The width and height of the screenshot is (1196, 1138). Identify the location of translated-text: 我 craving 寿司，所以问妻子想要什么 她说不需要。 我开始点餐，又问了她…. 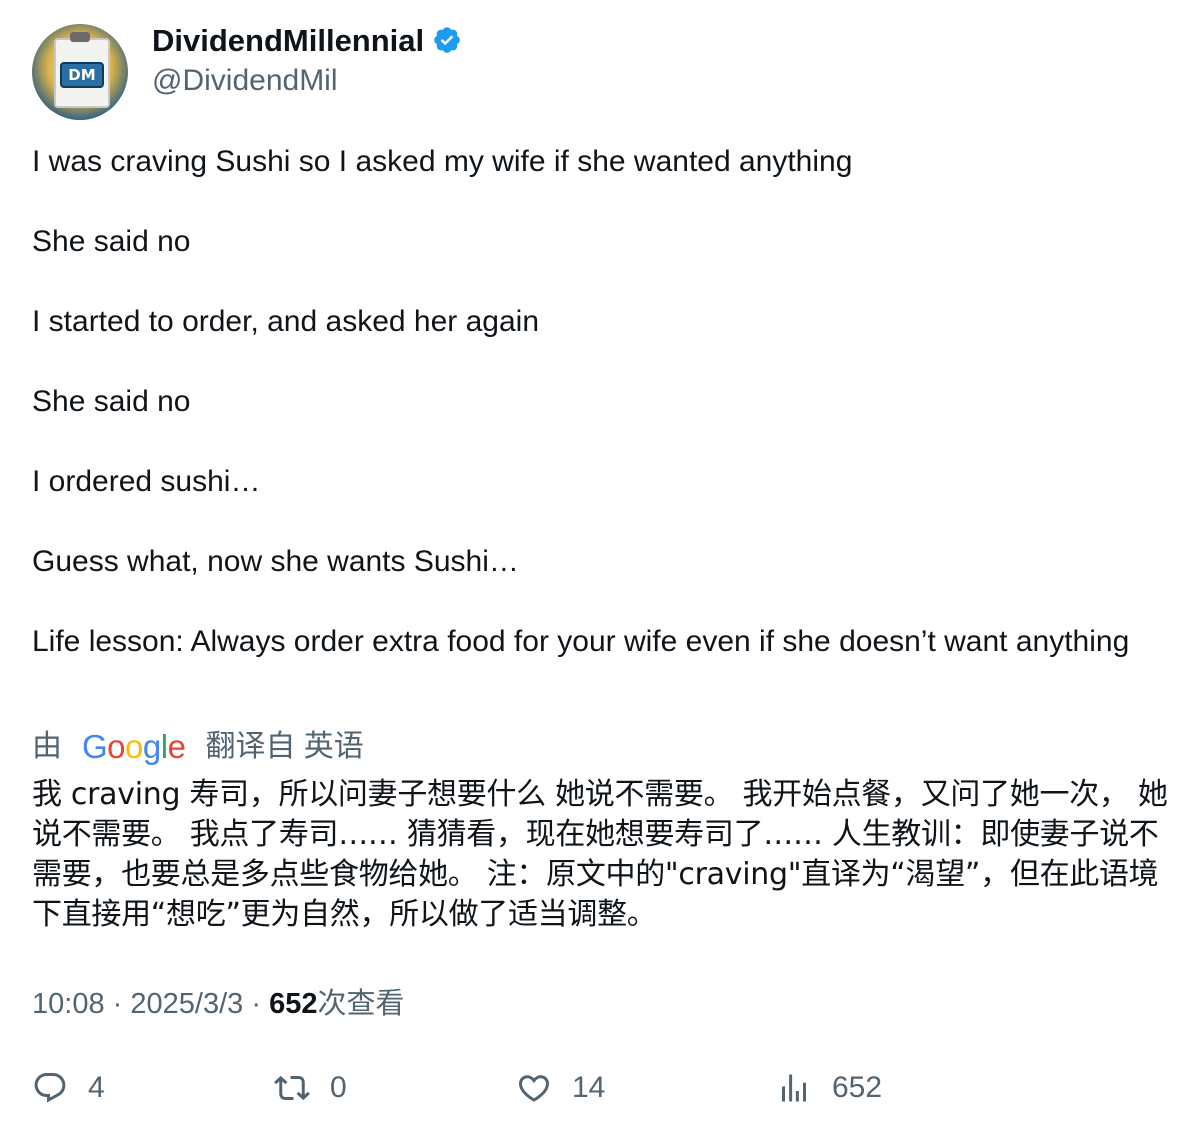
(600, 854).